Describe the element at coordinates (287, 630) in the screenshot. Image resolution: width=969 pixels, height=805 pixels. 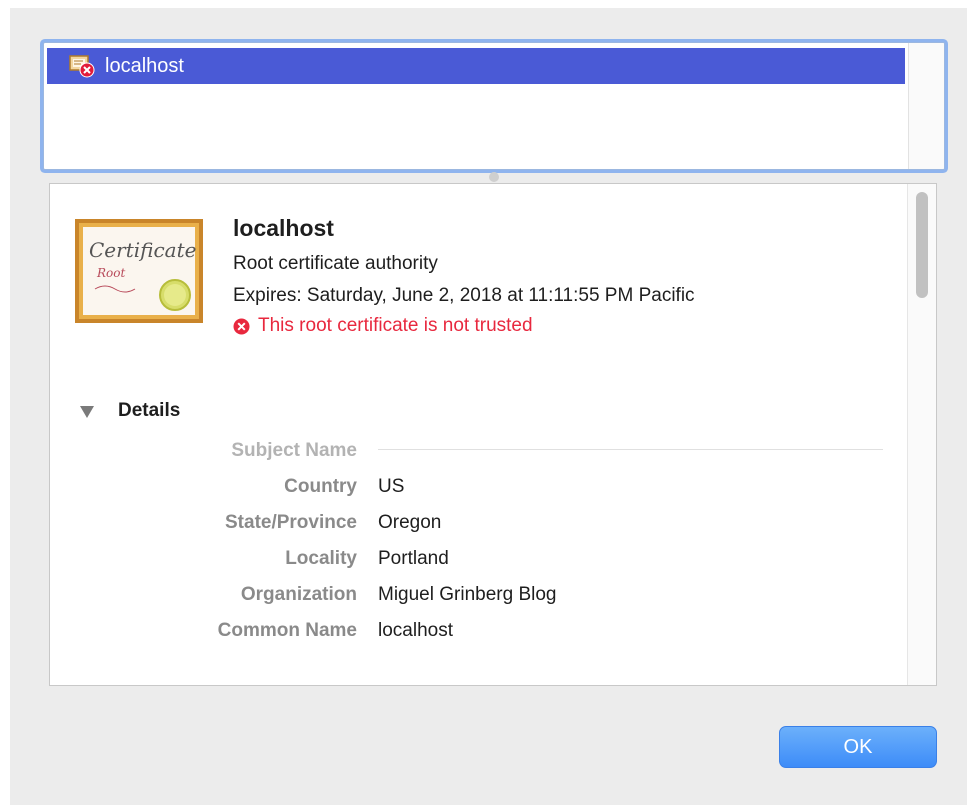
I see `field-key-common-name: Common Name` at that location.